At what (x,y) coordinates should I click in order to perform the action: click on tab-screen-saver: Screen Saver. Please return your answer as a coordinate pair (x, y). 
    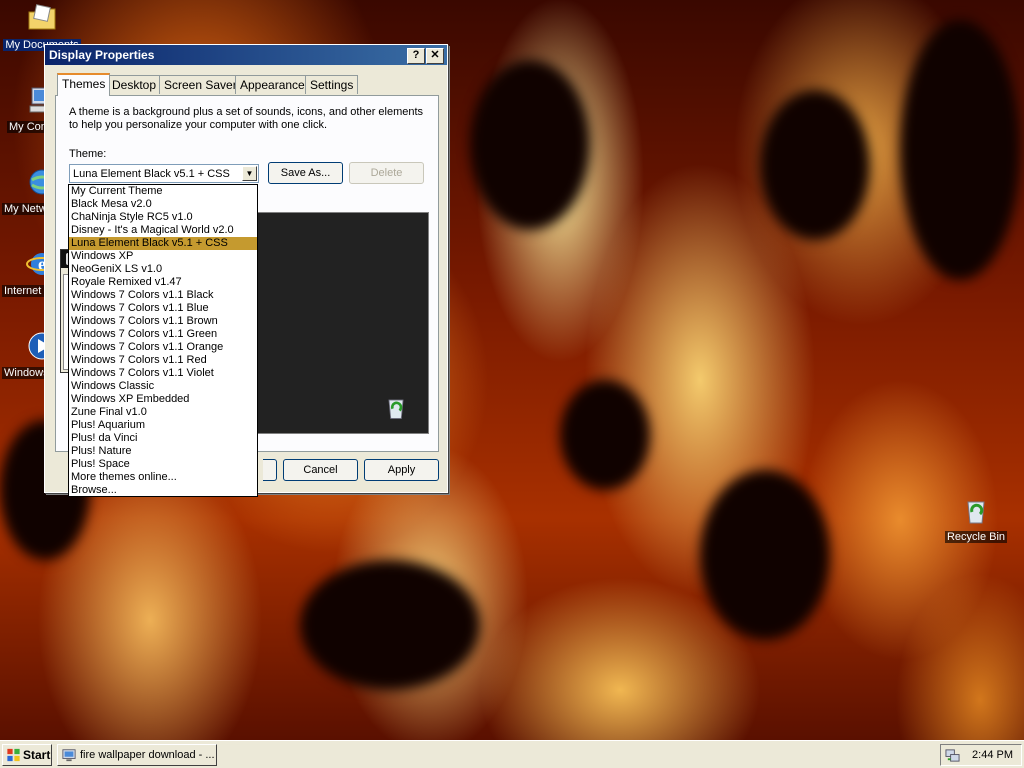
    Looking at the image, I should click on (200, 84).